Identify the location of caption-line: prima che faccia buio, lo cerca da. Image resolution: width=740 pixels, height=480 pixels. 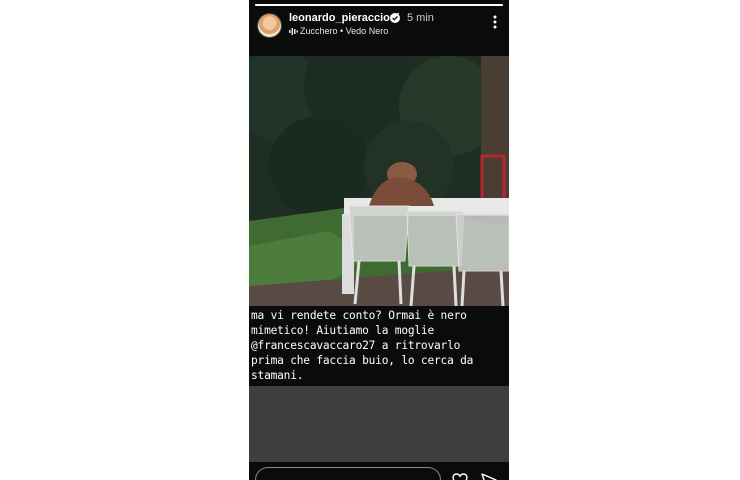
(362, 360).